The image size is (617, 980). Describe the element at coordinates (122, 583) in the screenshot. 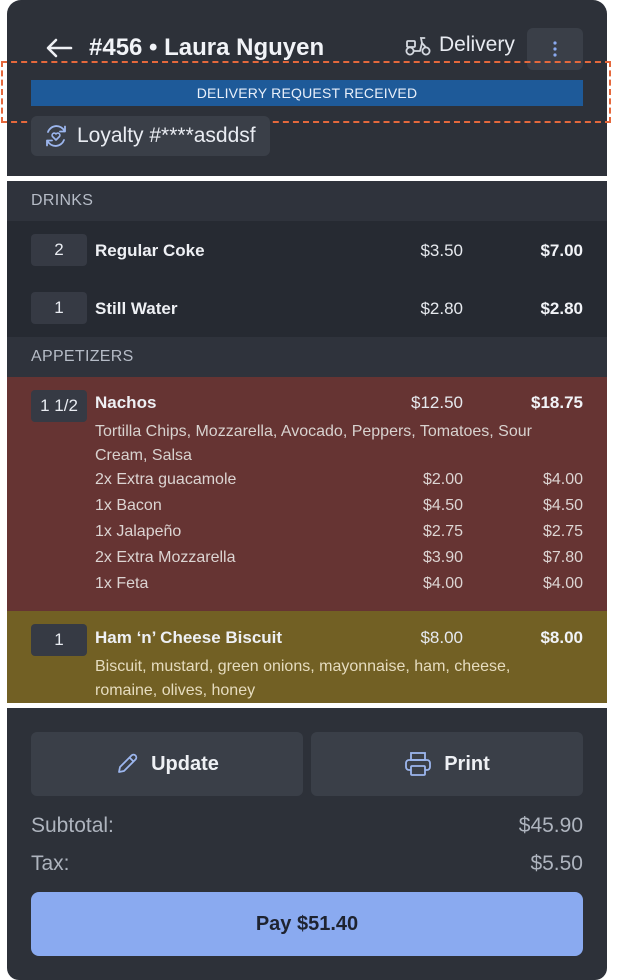

I see `modifier-name: 1x Feta` at that location.